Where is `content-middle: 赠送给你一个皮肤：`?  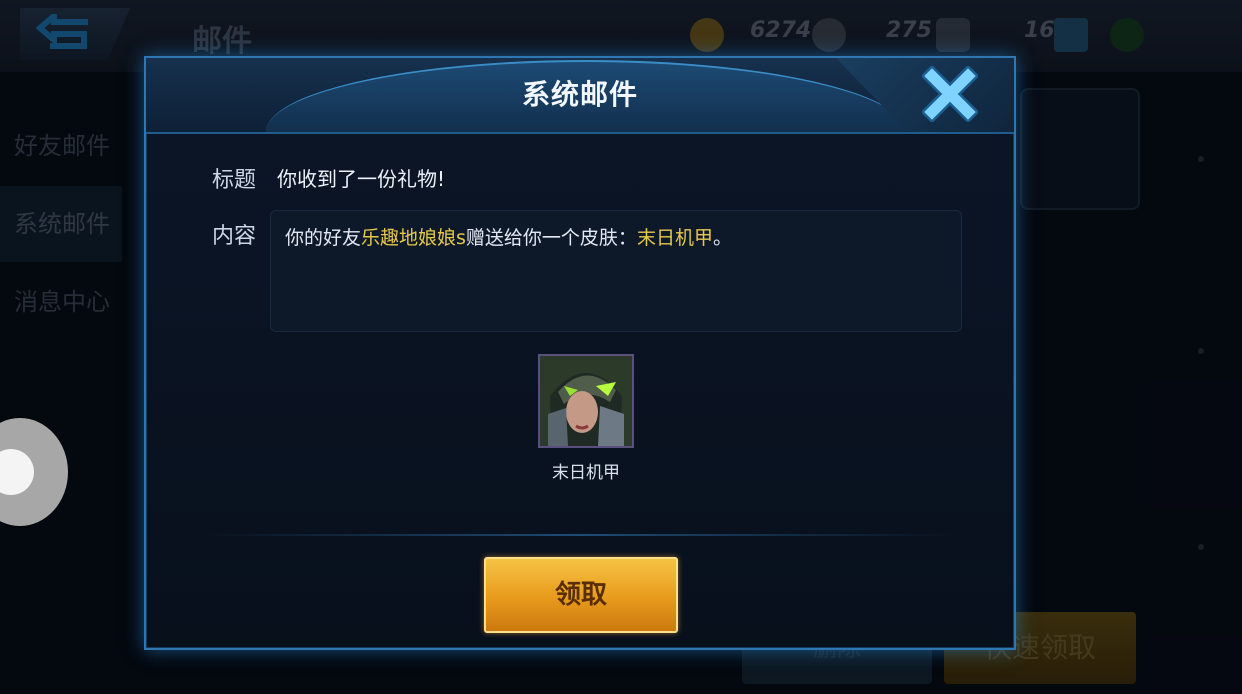 content-middle: 赠送给你一个皮肤： is located at coordinates (551, 238).